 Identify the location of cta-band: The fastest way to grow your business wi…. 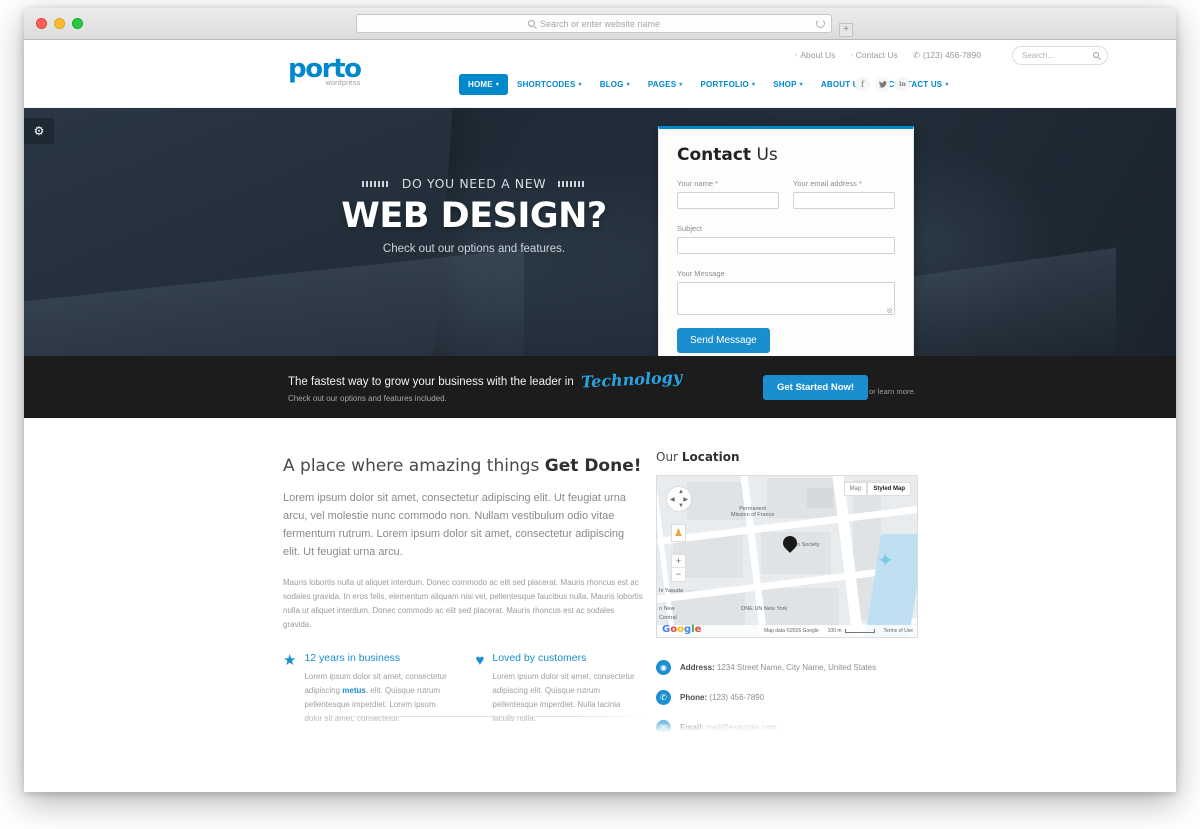
(600, 387).